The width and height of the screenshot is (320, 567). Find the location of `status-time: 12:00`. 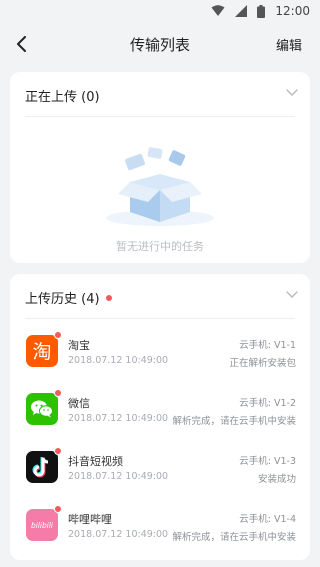

status-time: 12:00 is located at coordinates (292, 11).